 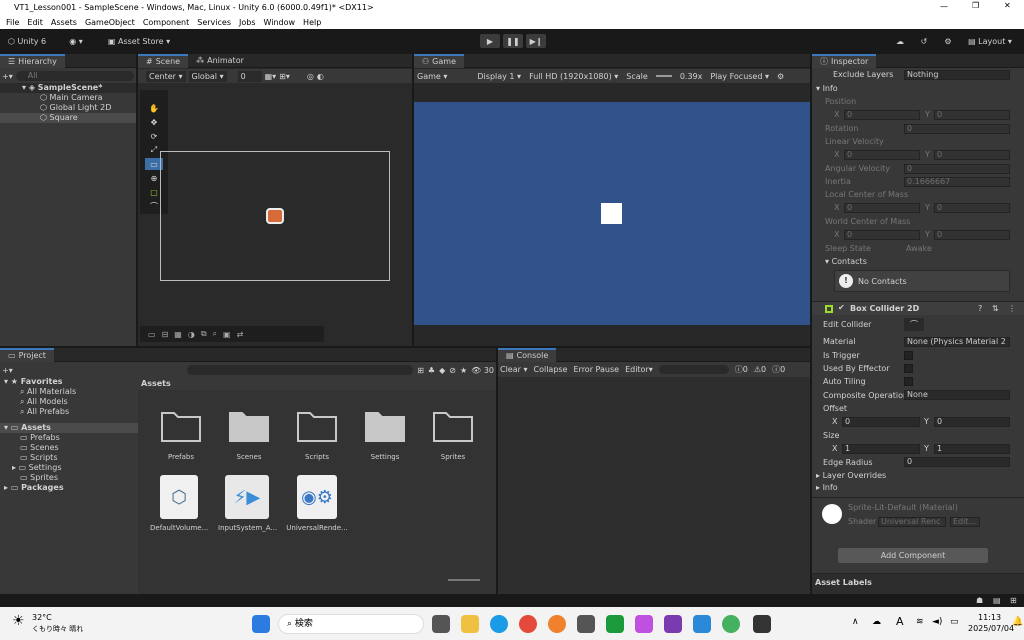 I want to click on collapse-button: Collapse, so click(x=550, y=369).